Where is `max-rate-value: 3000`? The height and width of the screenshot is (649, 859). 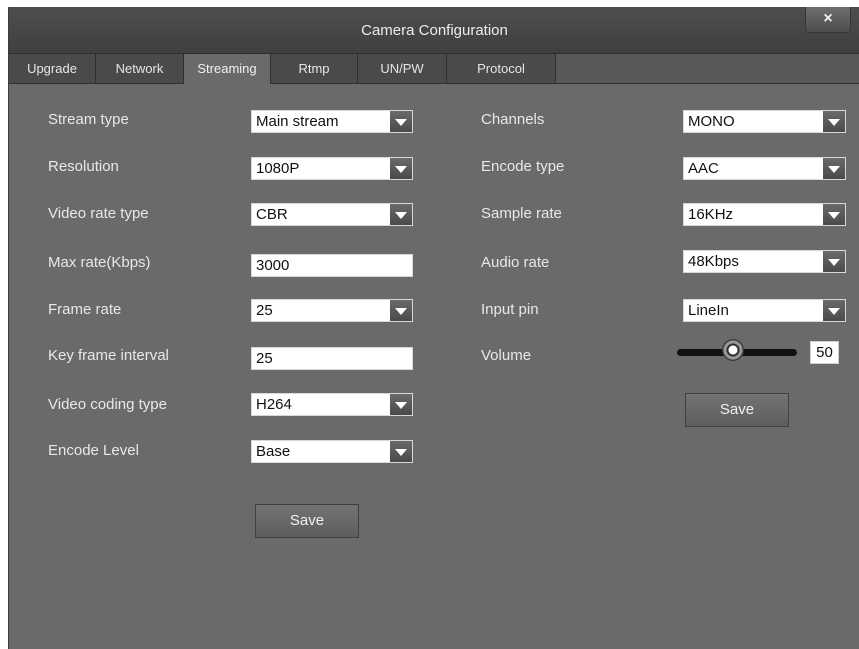 max-rate-value: 3000 is located at coordinates (273, 265).